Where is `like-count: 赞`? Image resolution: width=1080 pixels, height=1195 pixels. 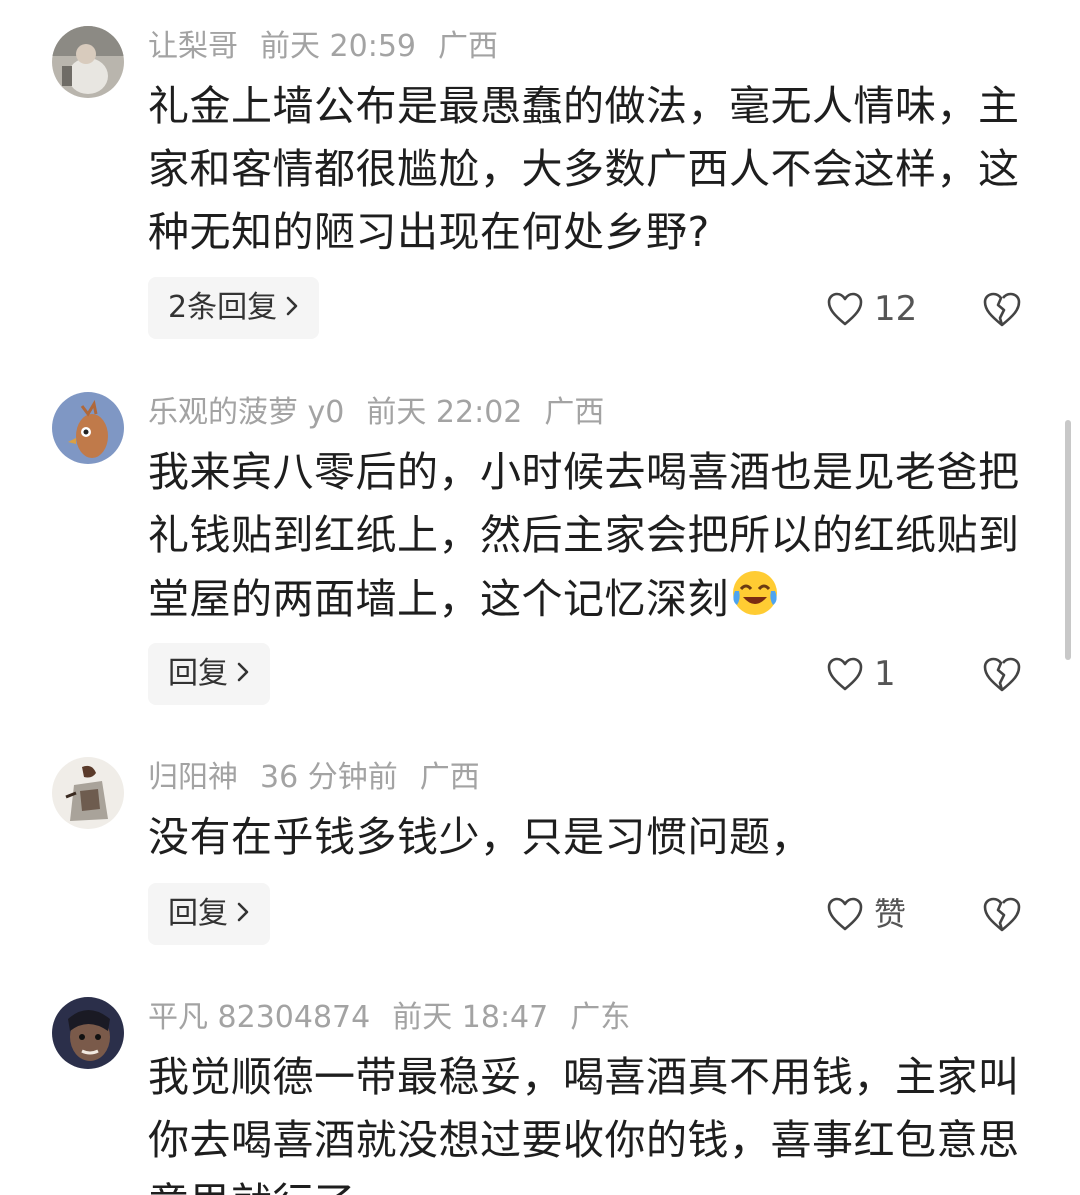 like-count: 赞 is located at coordinates (890, 914).